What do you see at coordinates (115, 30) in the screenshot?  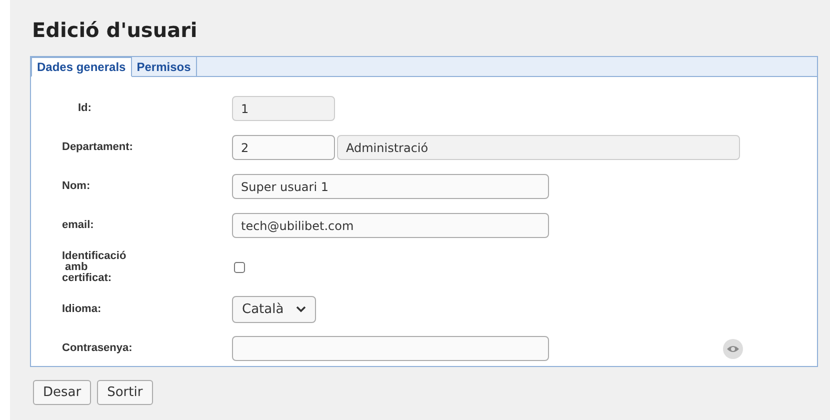 I see `page-title: Edició d'usuari` at bounding box center [115, 30].